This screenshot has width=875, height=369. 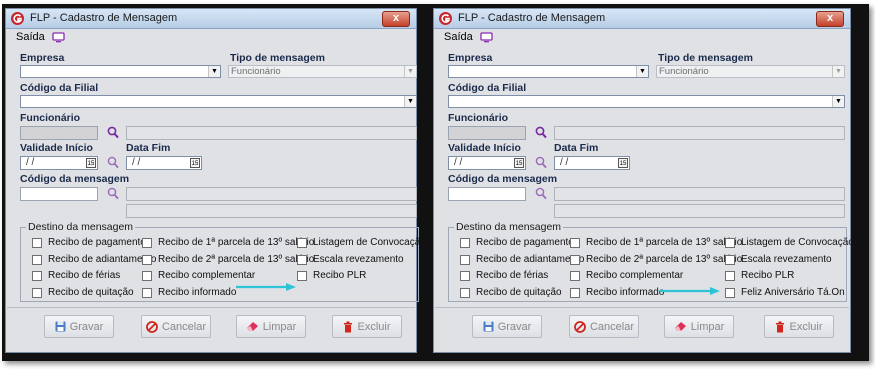 What do you see at coordinates (786, 259) in the screenshot?
I see `checkbox-label: Escala revezamento` at bounding box center [786, 259].